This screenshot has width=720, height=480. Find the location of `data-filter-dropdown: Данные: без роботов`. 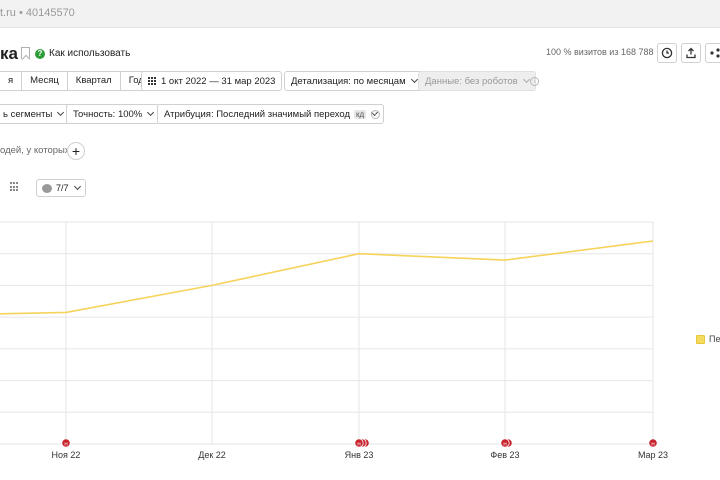

data-filter-dropdown: Данные: без роботов is located at coordinates (477, 81).